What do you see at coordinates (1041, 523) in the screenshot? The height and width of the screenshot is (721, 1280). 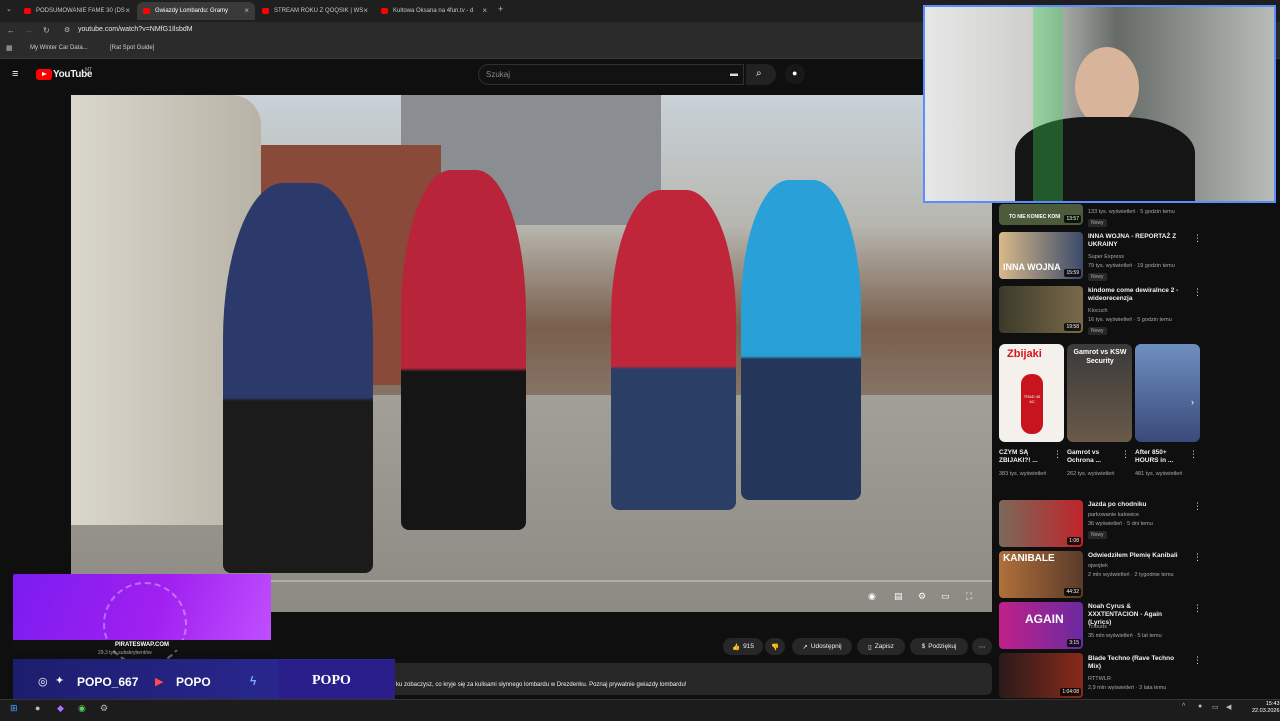 I see `rec-thumbnail: 1:08` at bounding box center [1041, 523].